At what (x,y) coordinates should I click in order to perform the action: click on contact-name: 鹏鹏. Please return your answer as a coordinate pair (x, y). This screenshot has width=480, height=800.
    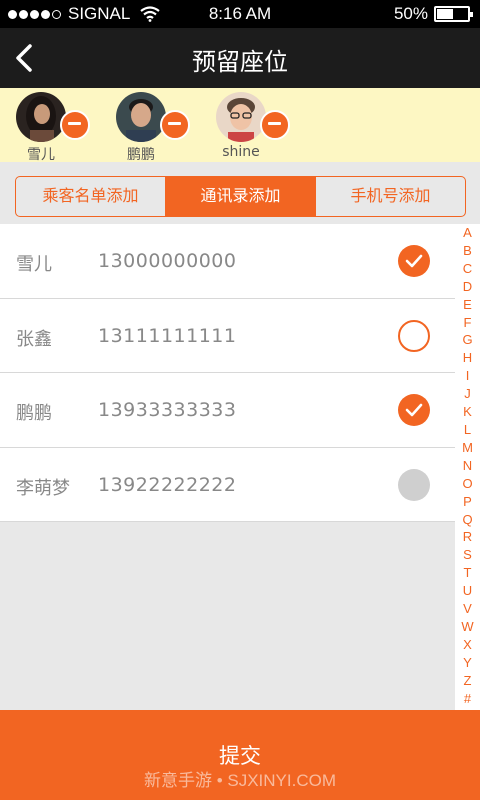
    Looking at the image, I should click on (34, 413).